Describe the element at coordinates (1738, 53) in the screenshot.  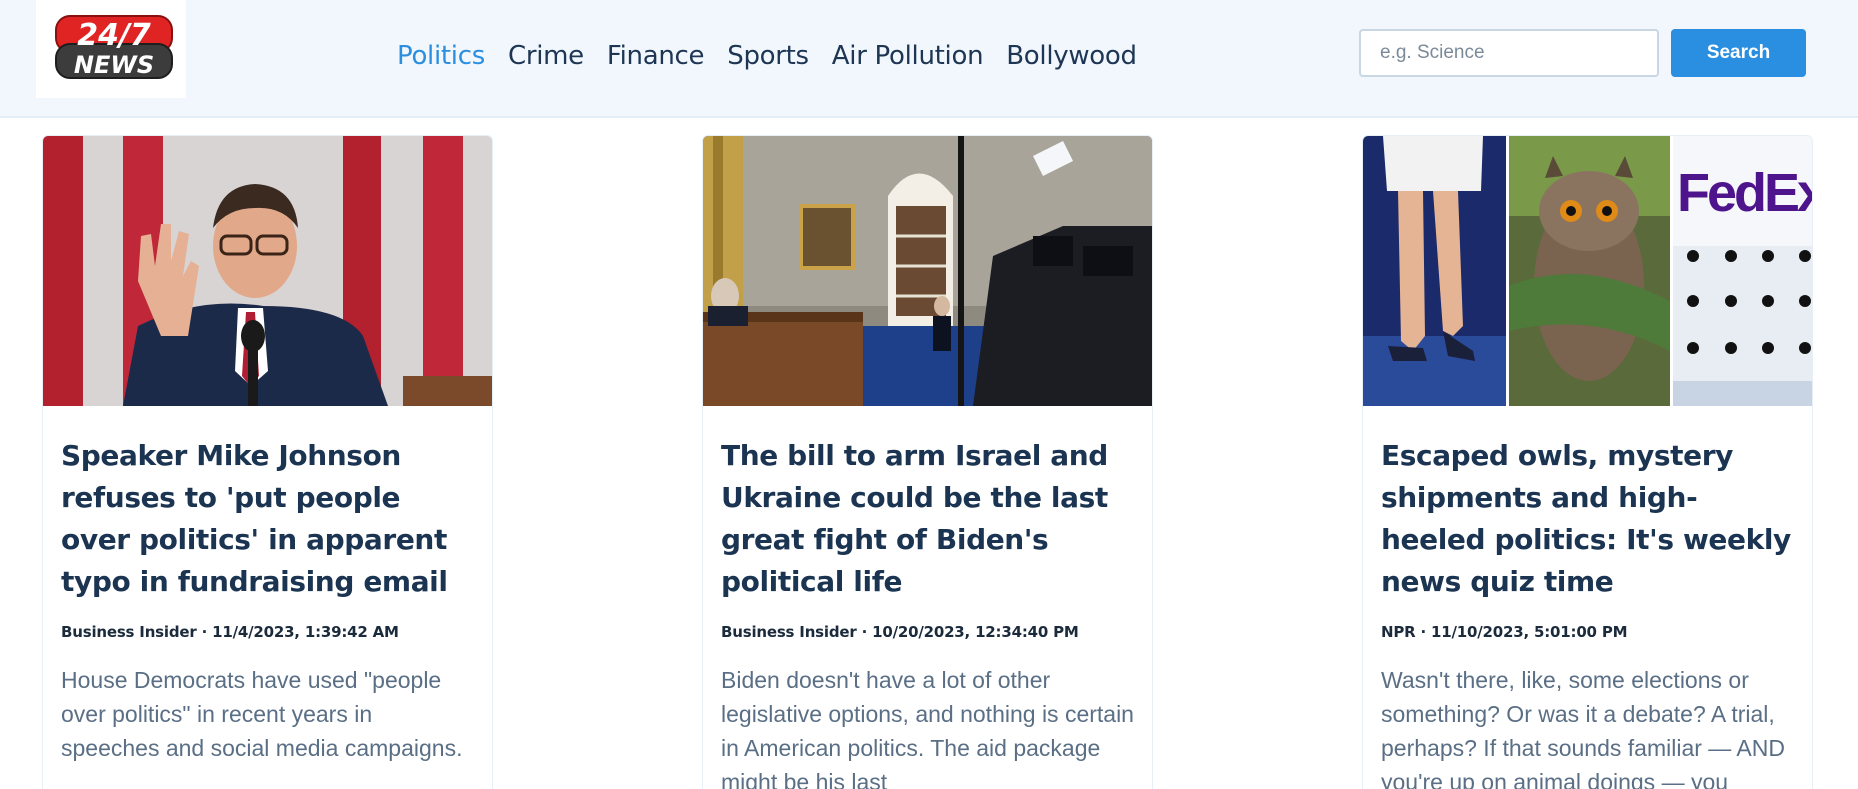
I see `search-button: Search` at that location.